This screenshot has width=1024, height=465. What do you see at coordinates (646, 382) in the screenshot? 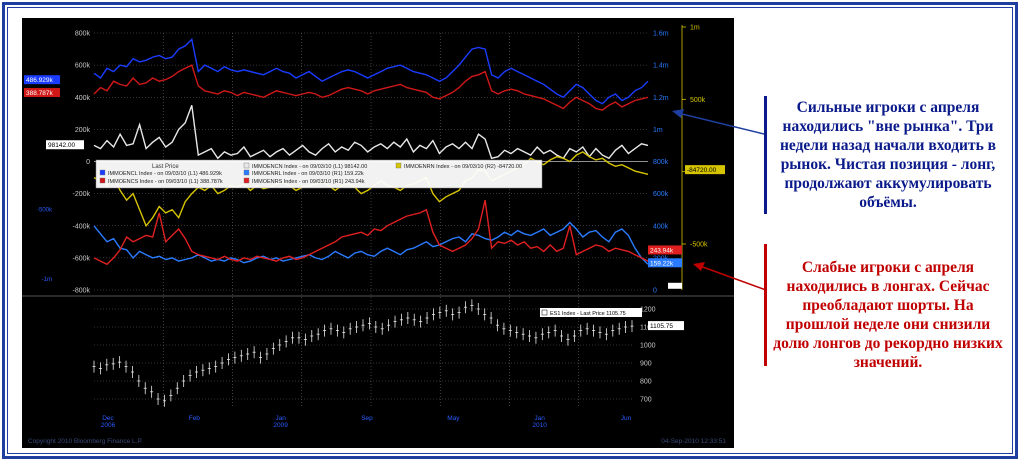
I see `bottom-tick-label: 800` at bounding box center [646, 382].